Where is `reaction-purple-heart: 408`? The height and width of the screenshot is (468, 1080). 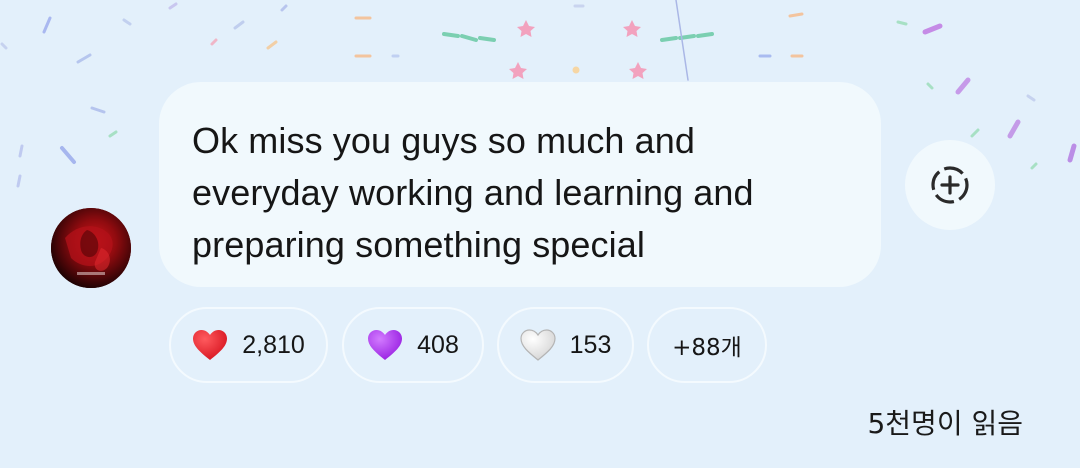 reaction-purple-heart: 408 is located at coordinates (413, 345).